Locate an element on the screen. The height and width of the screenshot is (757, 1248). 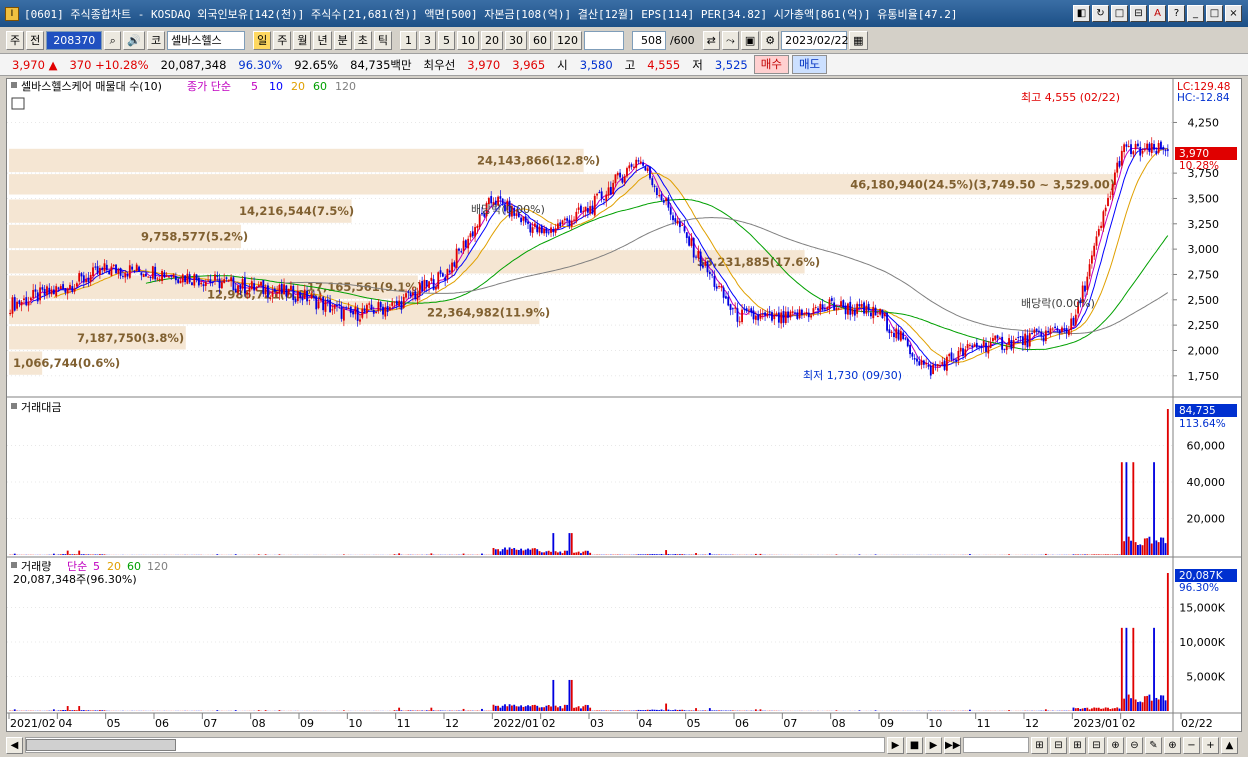
draw-icon: ✎ is located at coordinates (1153, 745).